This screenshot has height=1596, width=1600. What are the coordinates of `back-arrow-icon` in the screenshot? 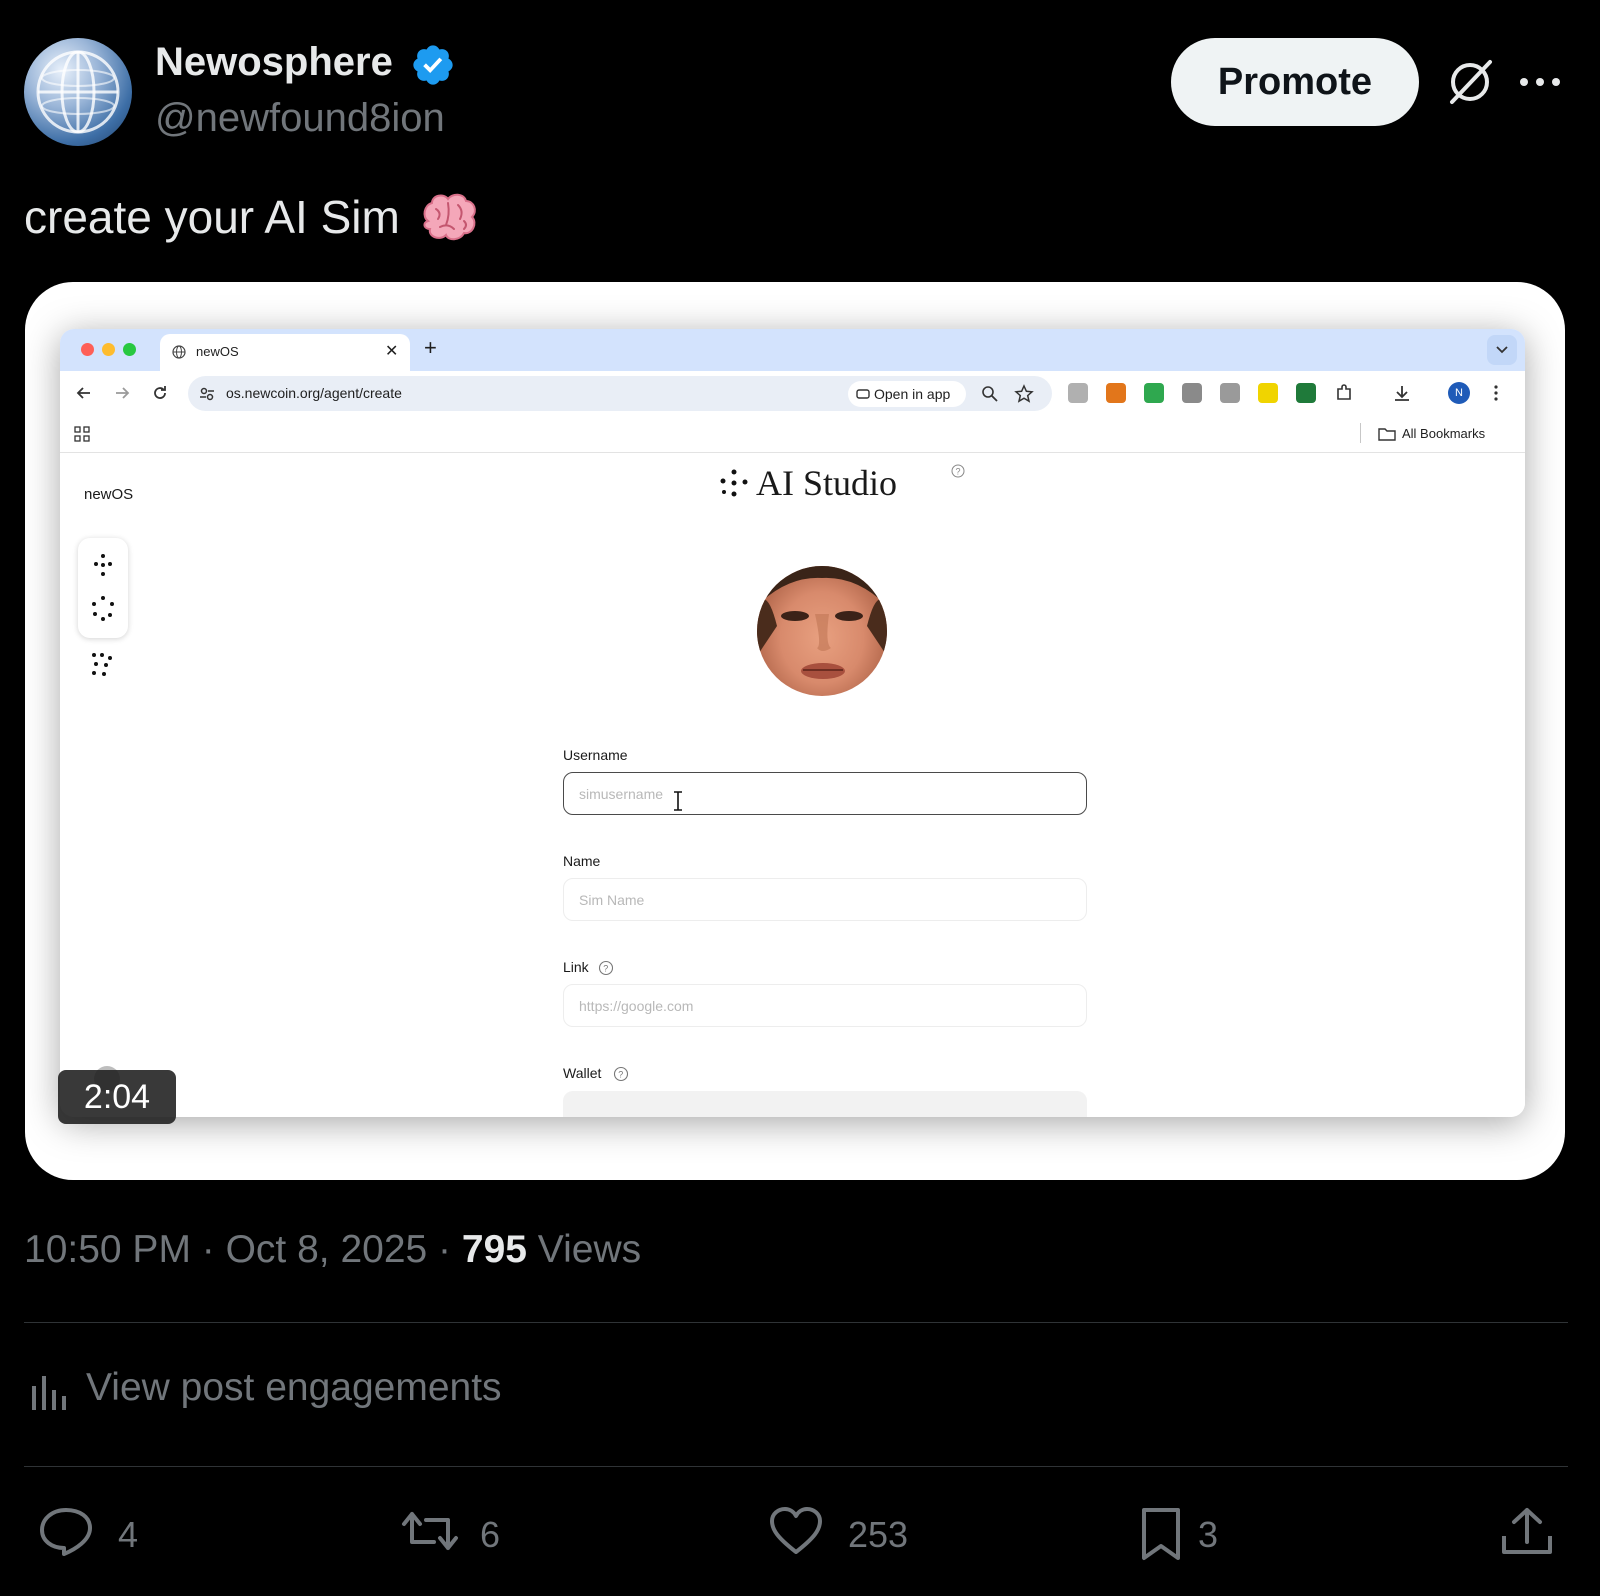 It's located at (83, 393).